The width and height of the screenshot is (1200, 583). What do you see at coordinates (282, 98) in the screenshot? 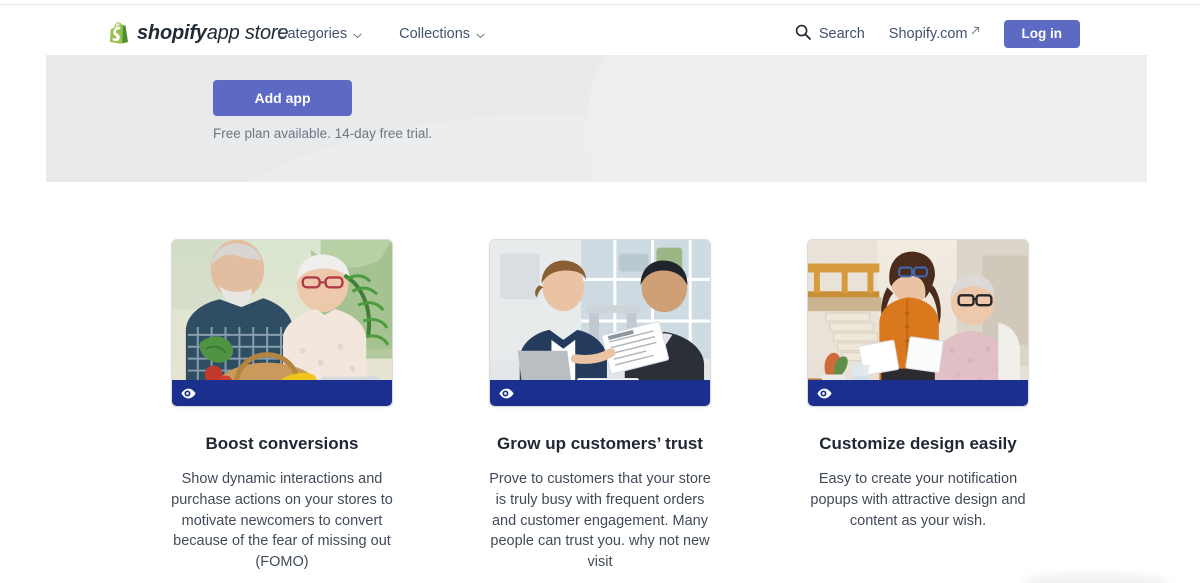
I see `add-app-button: Add app` at bounding box center [282, 98].